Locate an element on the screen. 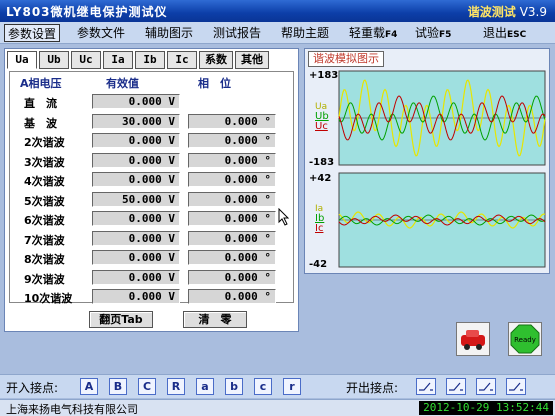 The height and width of the screenshot is (416, 555). menu-exit: 退出ESC is located at coordinates (504, 33).